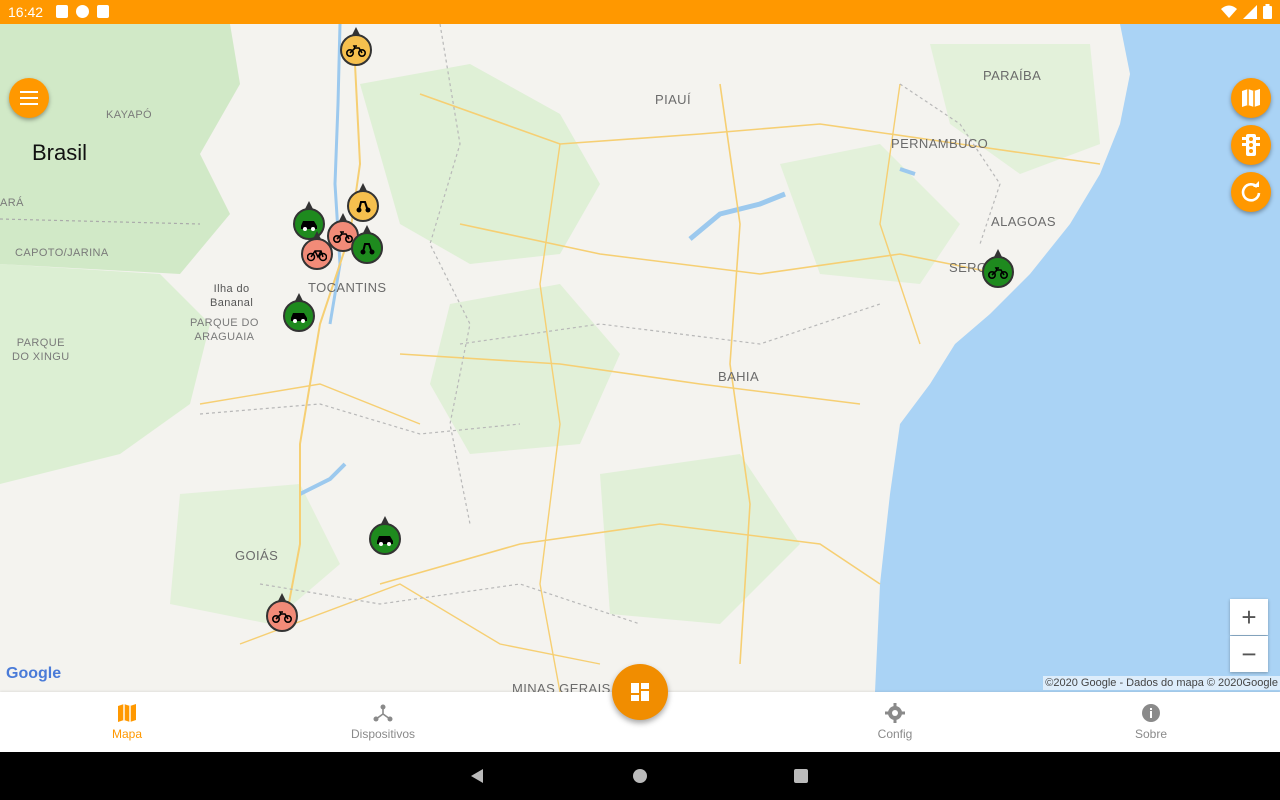 This screenshot has width=1280, height=800. What do you see at coordinates (1012, 75) in the screenshot?
I see `map-label-paraiba: PARAÍBA` at bounding box center [1012, 75].